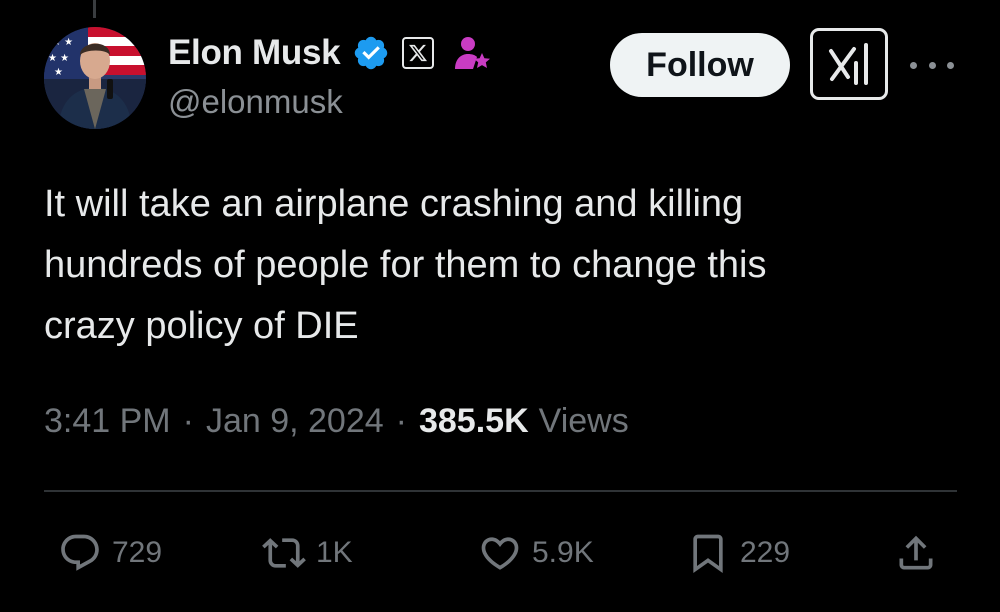  What do you see at coordinates (765, 552) in the screenshot?
I see `bookmark-count: 229` at bounding box center [765, 552].